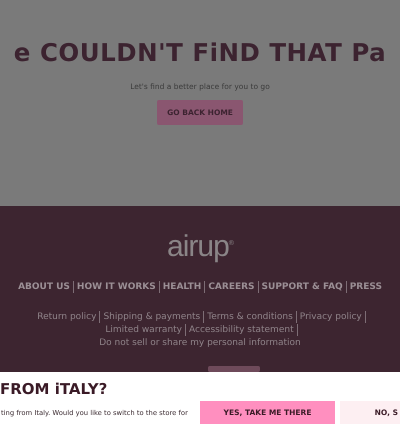 The width and height of the screenshot is (400, 440). What do you see at coordinates (331, 317) in the screenshot?
I see `legal-link: Privacy policy` at bounding box center [331, 317].